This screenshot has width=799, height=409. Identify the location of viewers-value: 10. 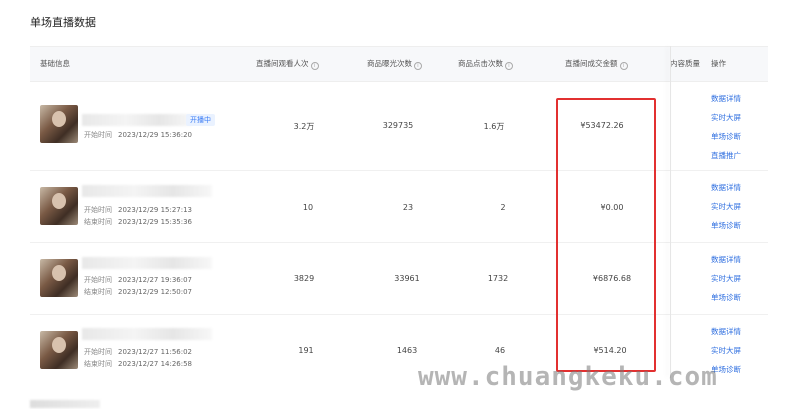
(308, 207).